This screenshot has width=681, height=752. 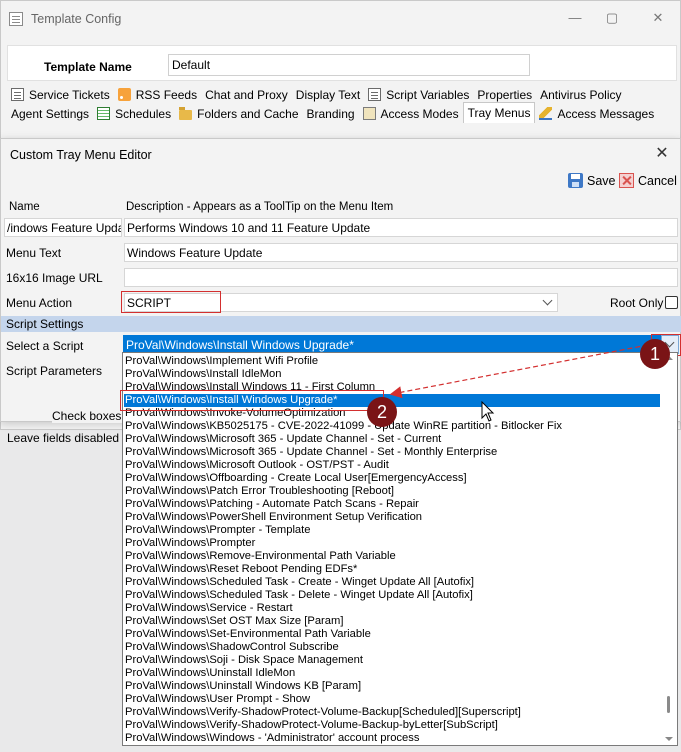 I want to click on tab-label: RSS Feeds, so click(x=166, y=94).